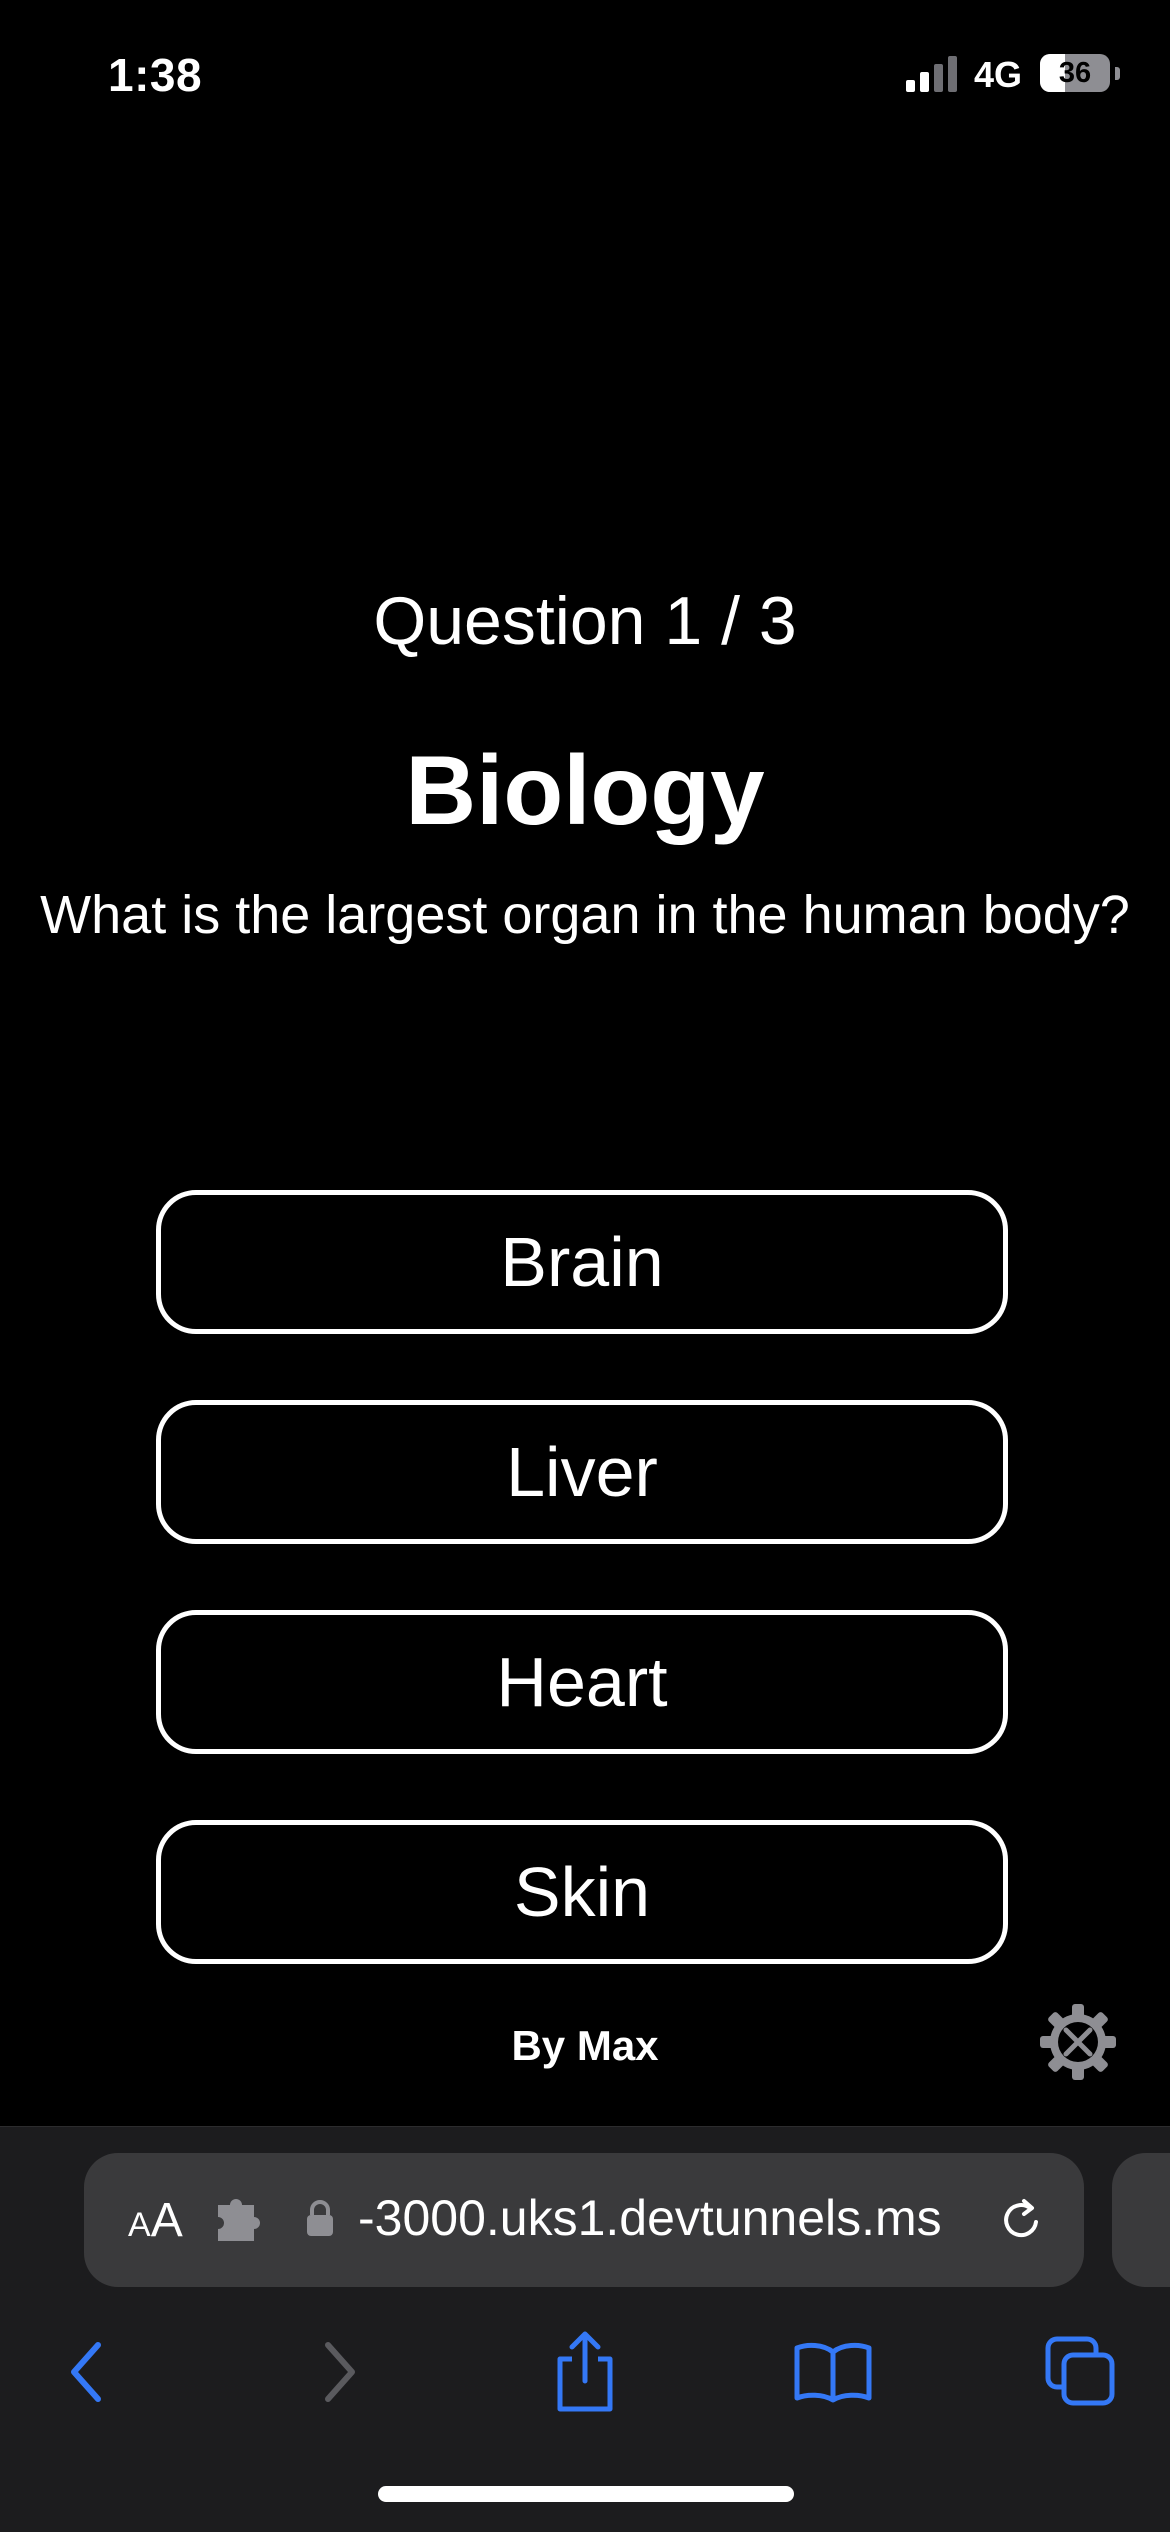 Image resolution: width=1170 pixels, height=2532 pixels. What do you see at coordinates (998, 74) in the screenshot?
I see `network-type: 4G` at bounding box center [998, 74].